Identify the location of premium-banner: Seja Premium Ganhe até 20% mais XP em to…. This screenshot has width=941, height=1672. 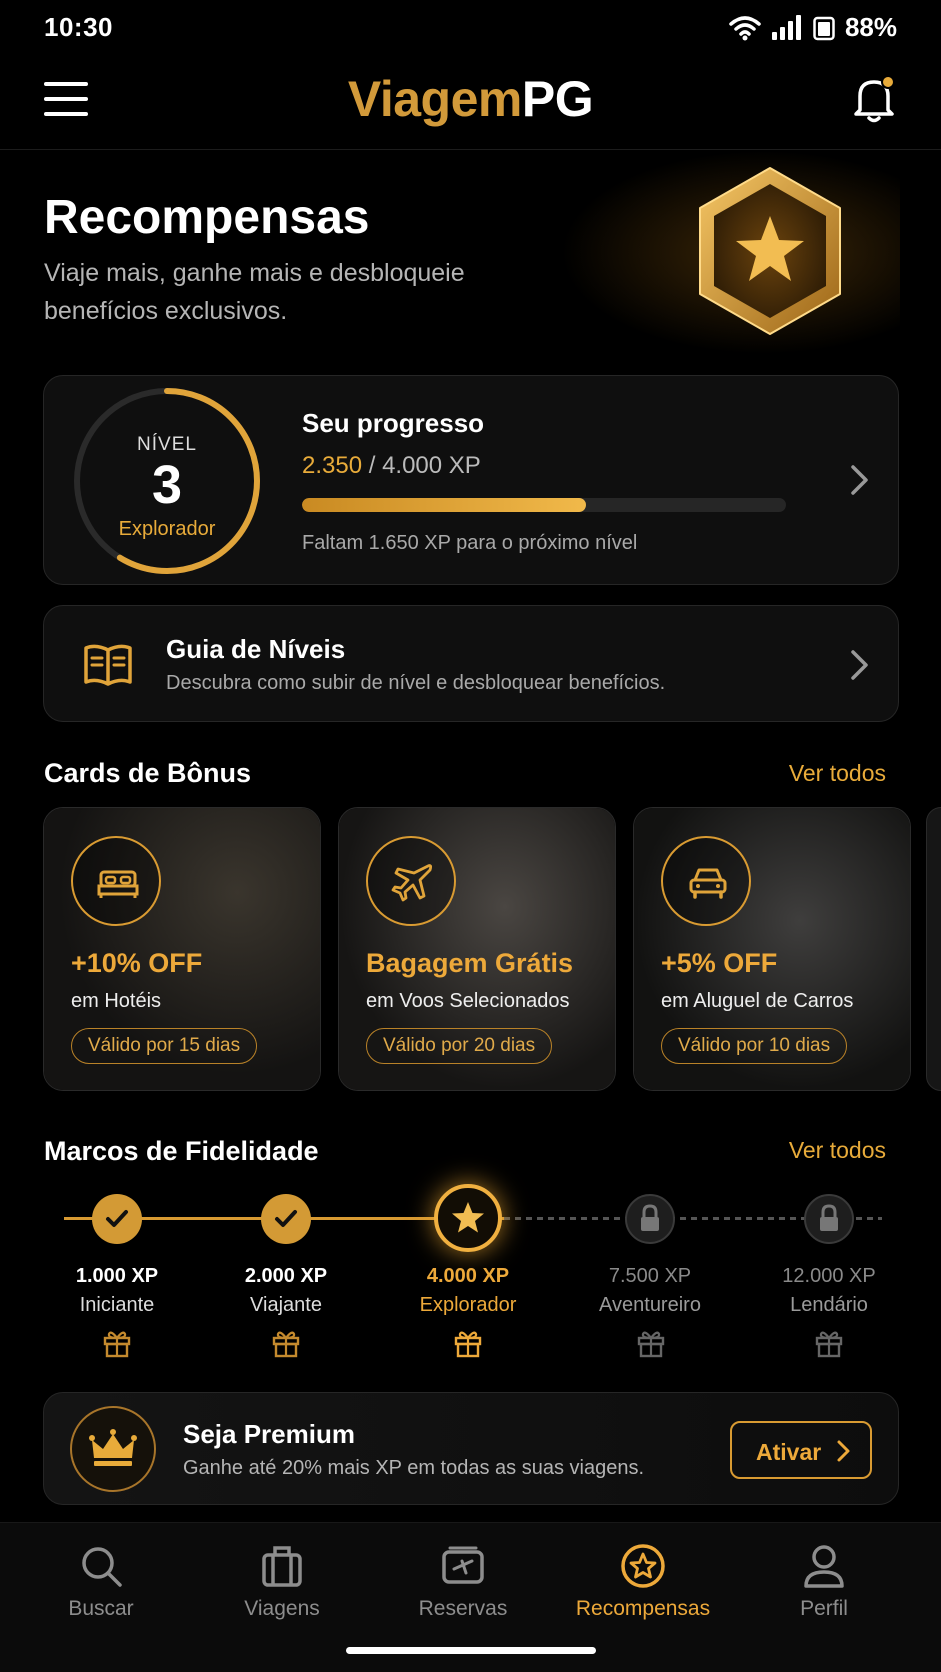
(471, 1448).